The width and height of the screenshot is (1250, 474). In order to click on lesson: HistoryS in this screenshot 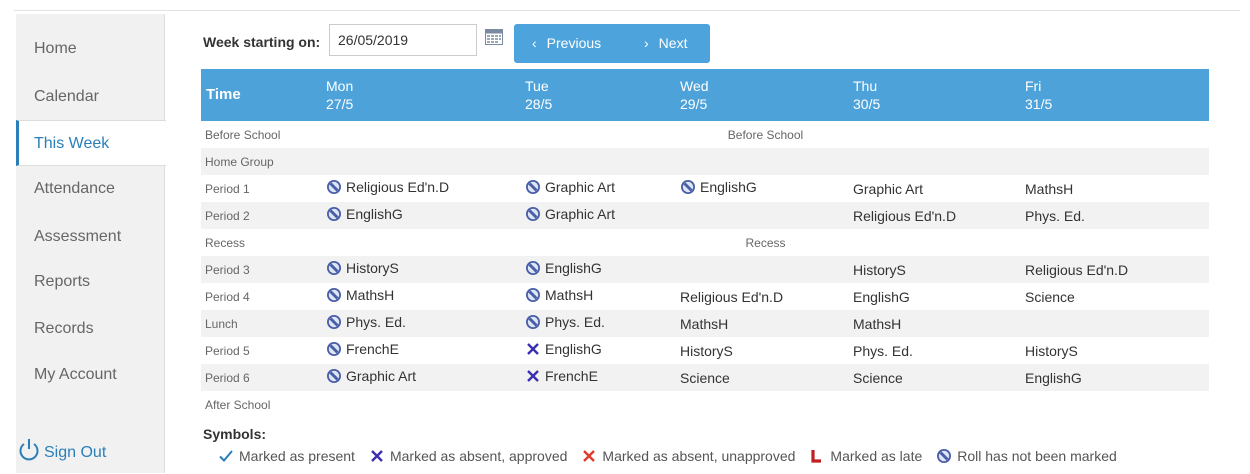, I will do `click(1051, 351)`.